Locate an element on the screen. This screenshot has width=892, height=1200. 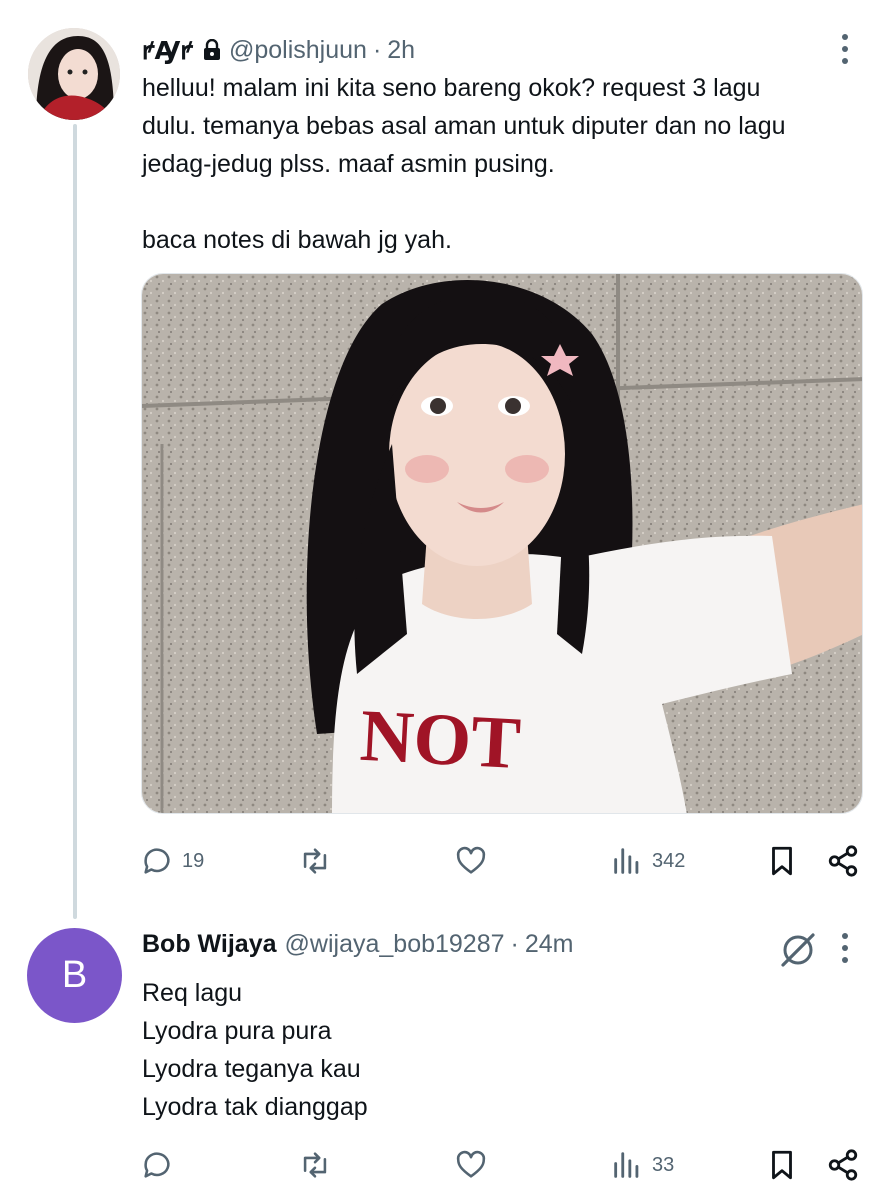
reply-timestamp: 24m is located at coordinates (549, 944).